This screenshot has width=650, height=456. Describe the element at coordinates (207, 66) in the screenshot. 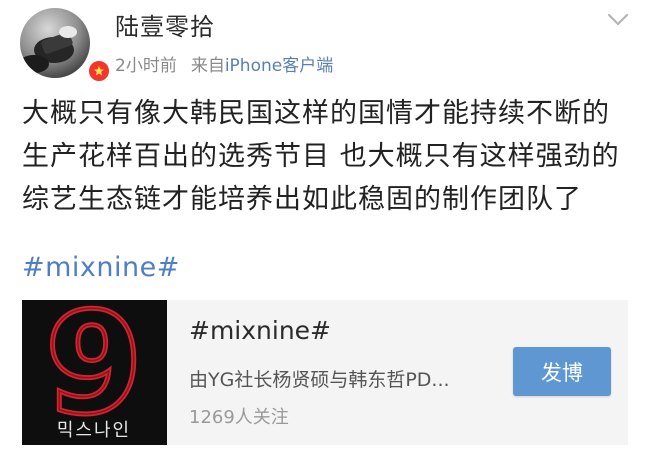

I see `post-source-prefix: 来自` at that location.